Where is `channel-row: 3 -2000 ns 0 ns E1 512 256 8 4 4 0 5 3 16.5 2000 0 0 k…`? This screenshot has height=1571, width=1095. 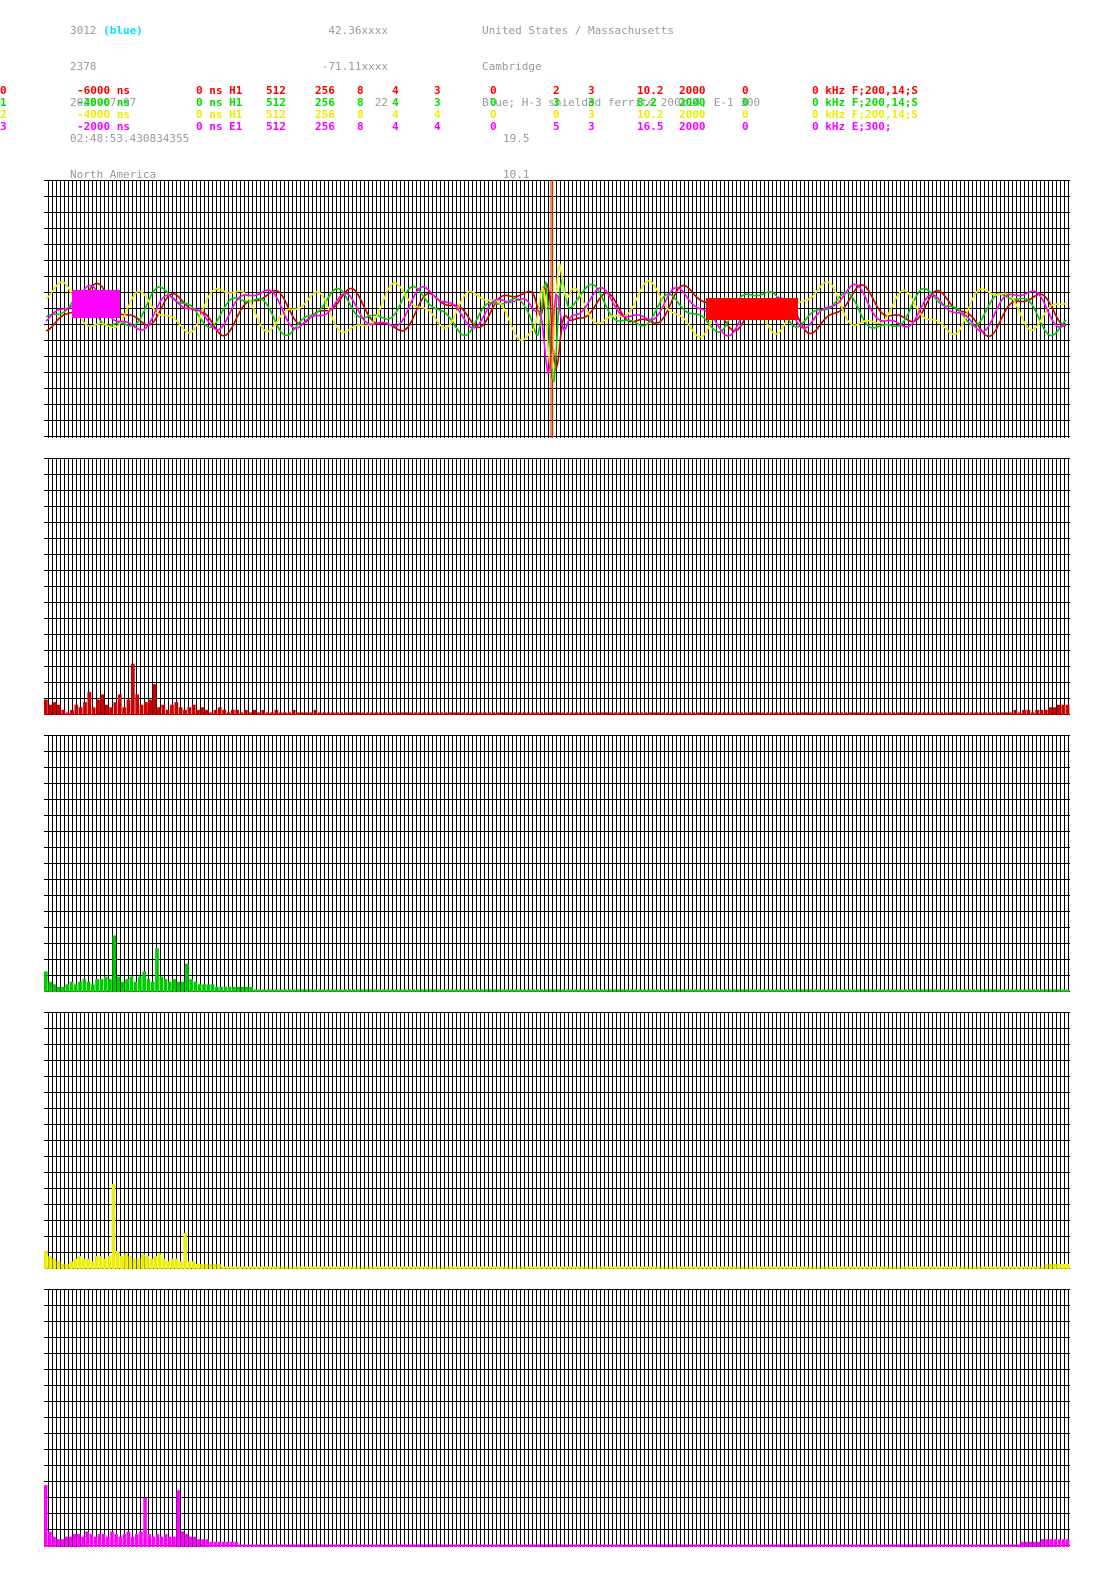
channel-row: 3 -2000 ns 0 ns E1 512 256 8 4 4 0 5 3 16.5 2000 0 0 k… is located at coordinates (547, 127).